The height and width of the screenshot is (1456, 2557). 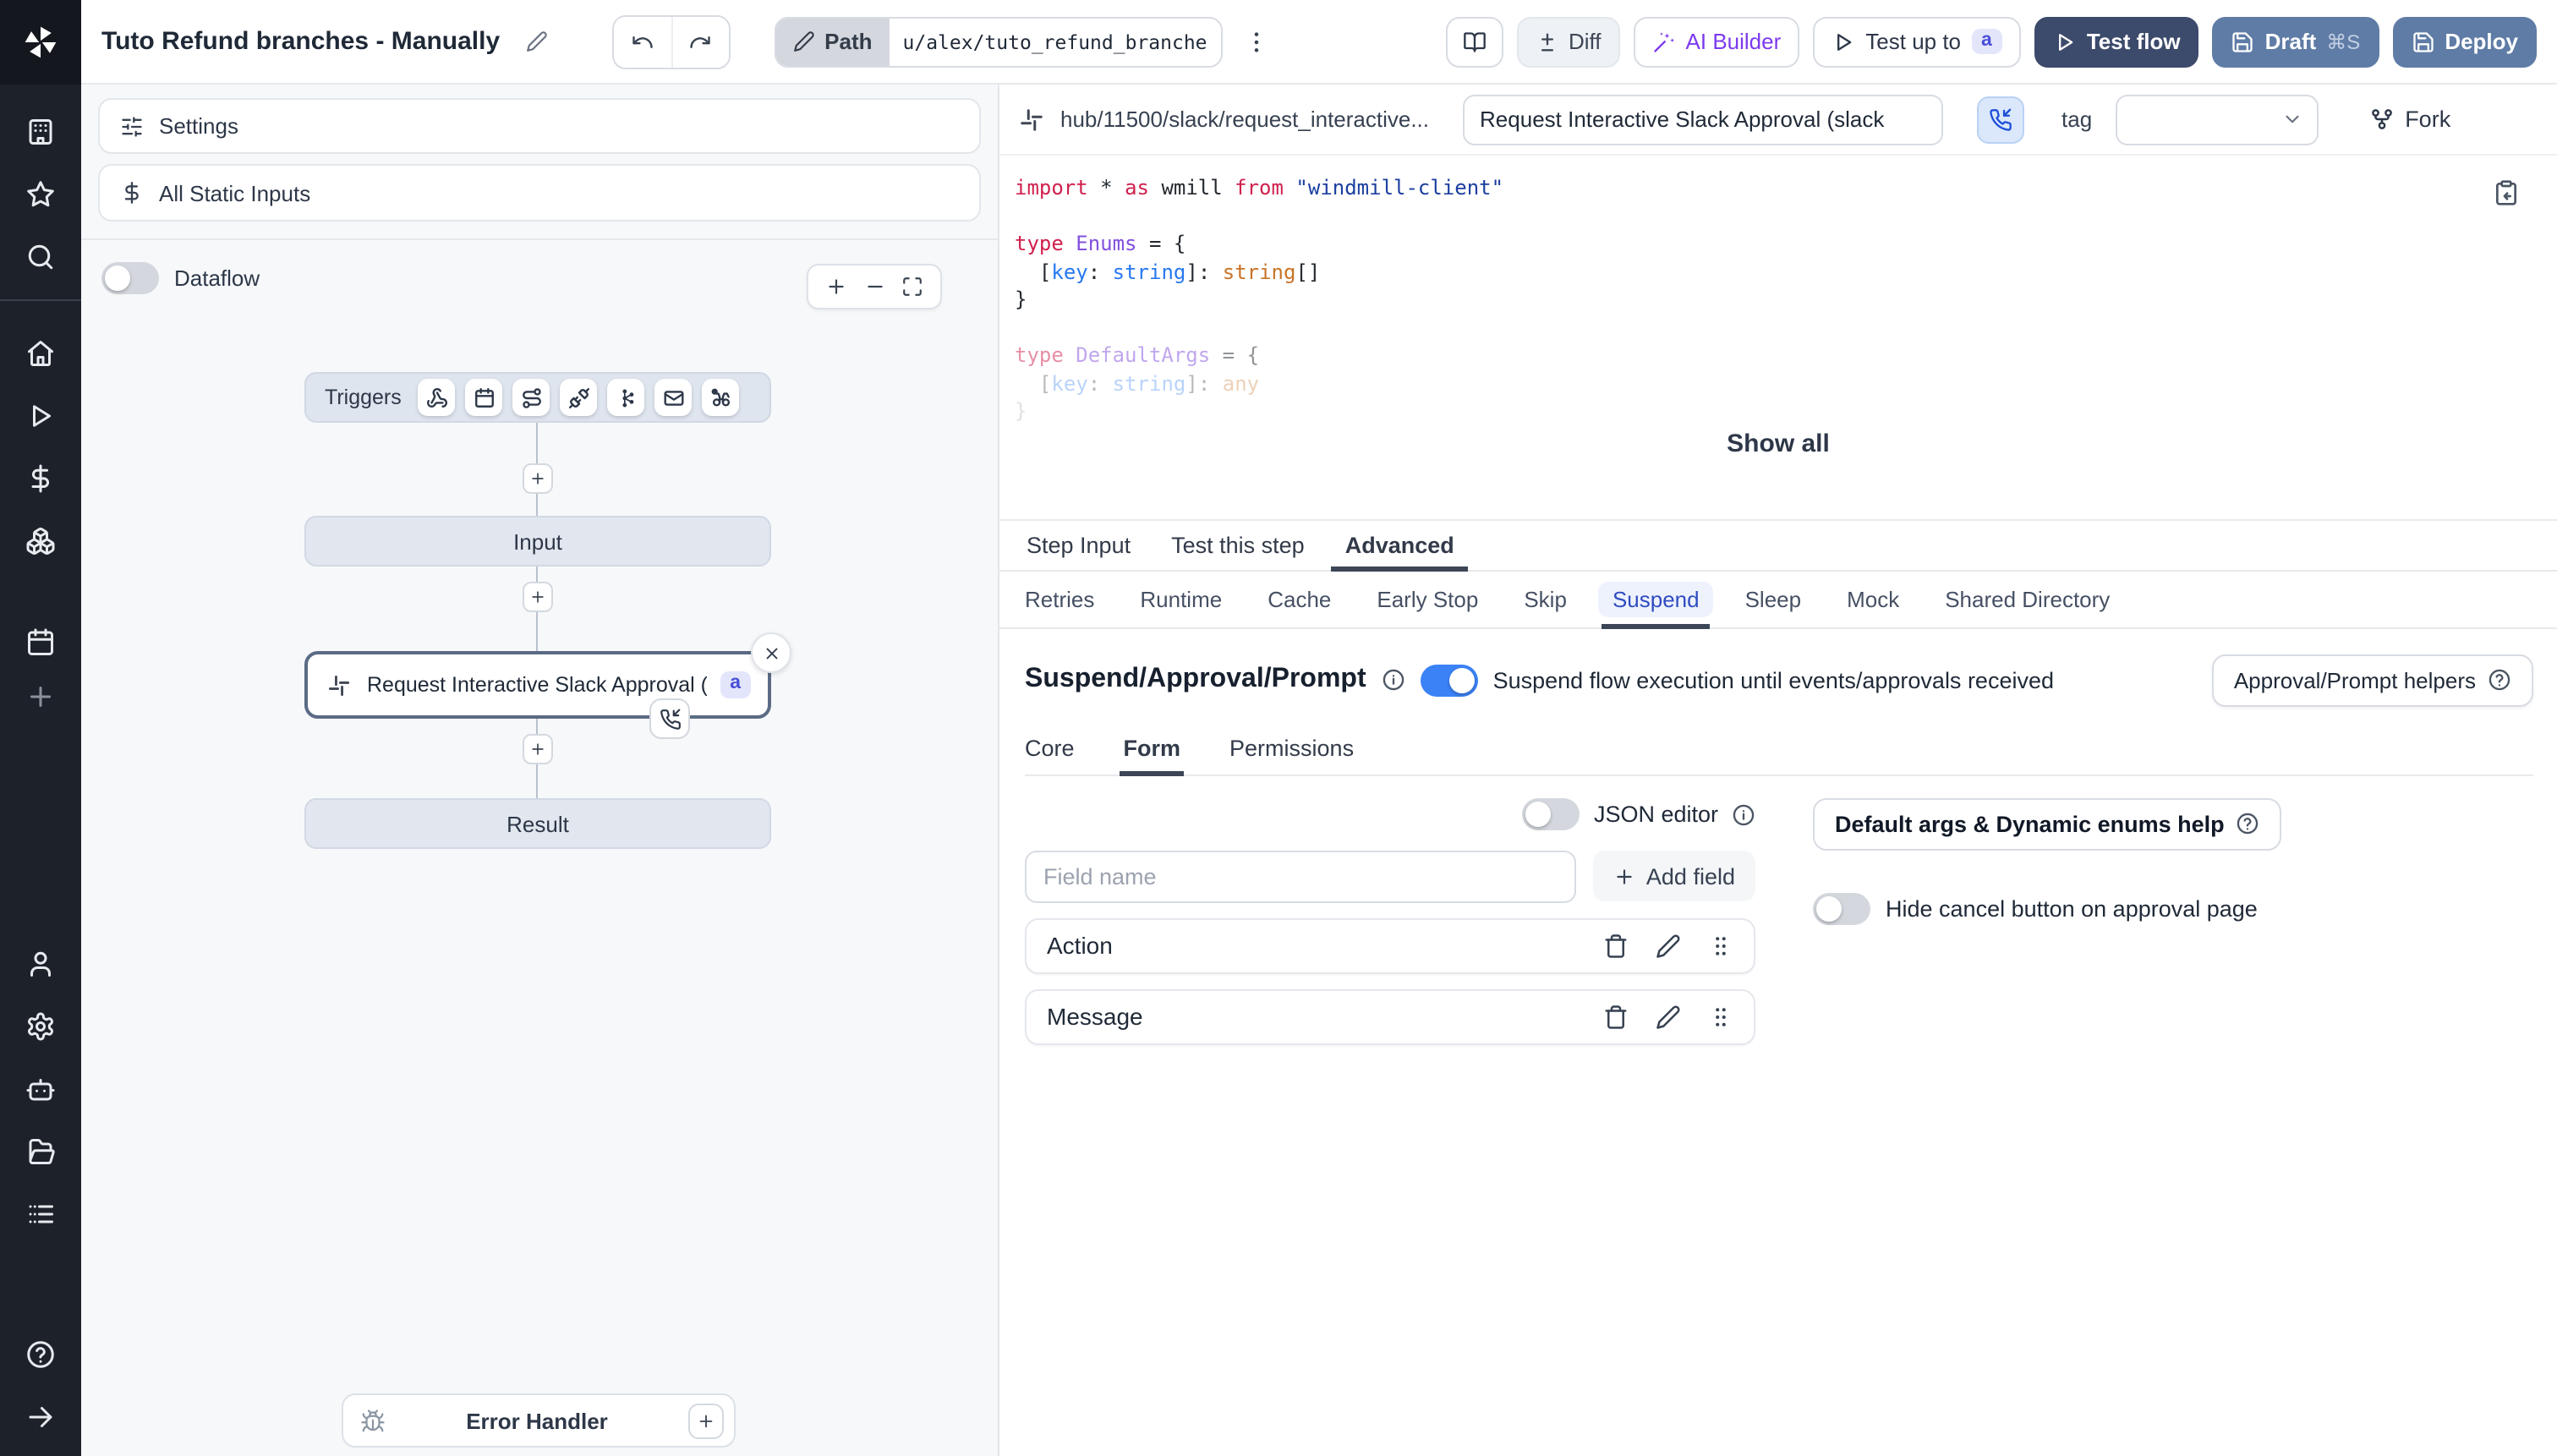 What do you see at coordinates (2464, 41) in the screenshot?
I see `deploy-button: Deploy` at bounding box center [2464, 41].